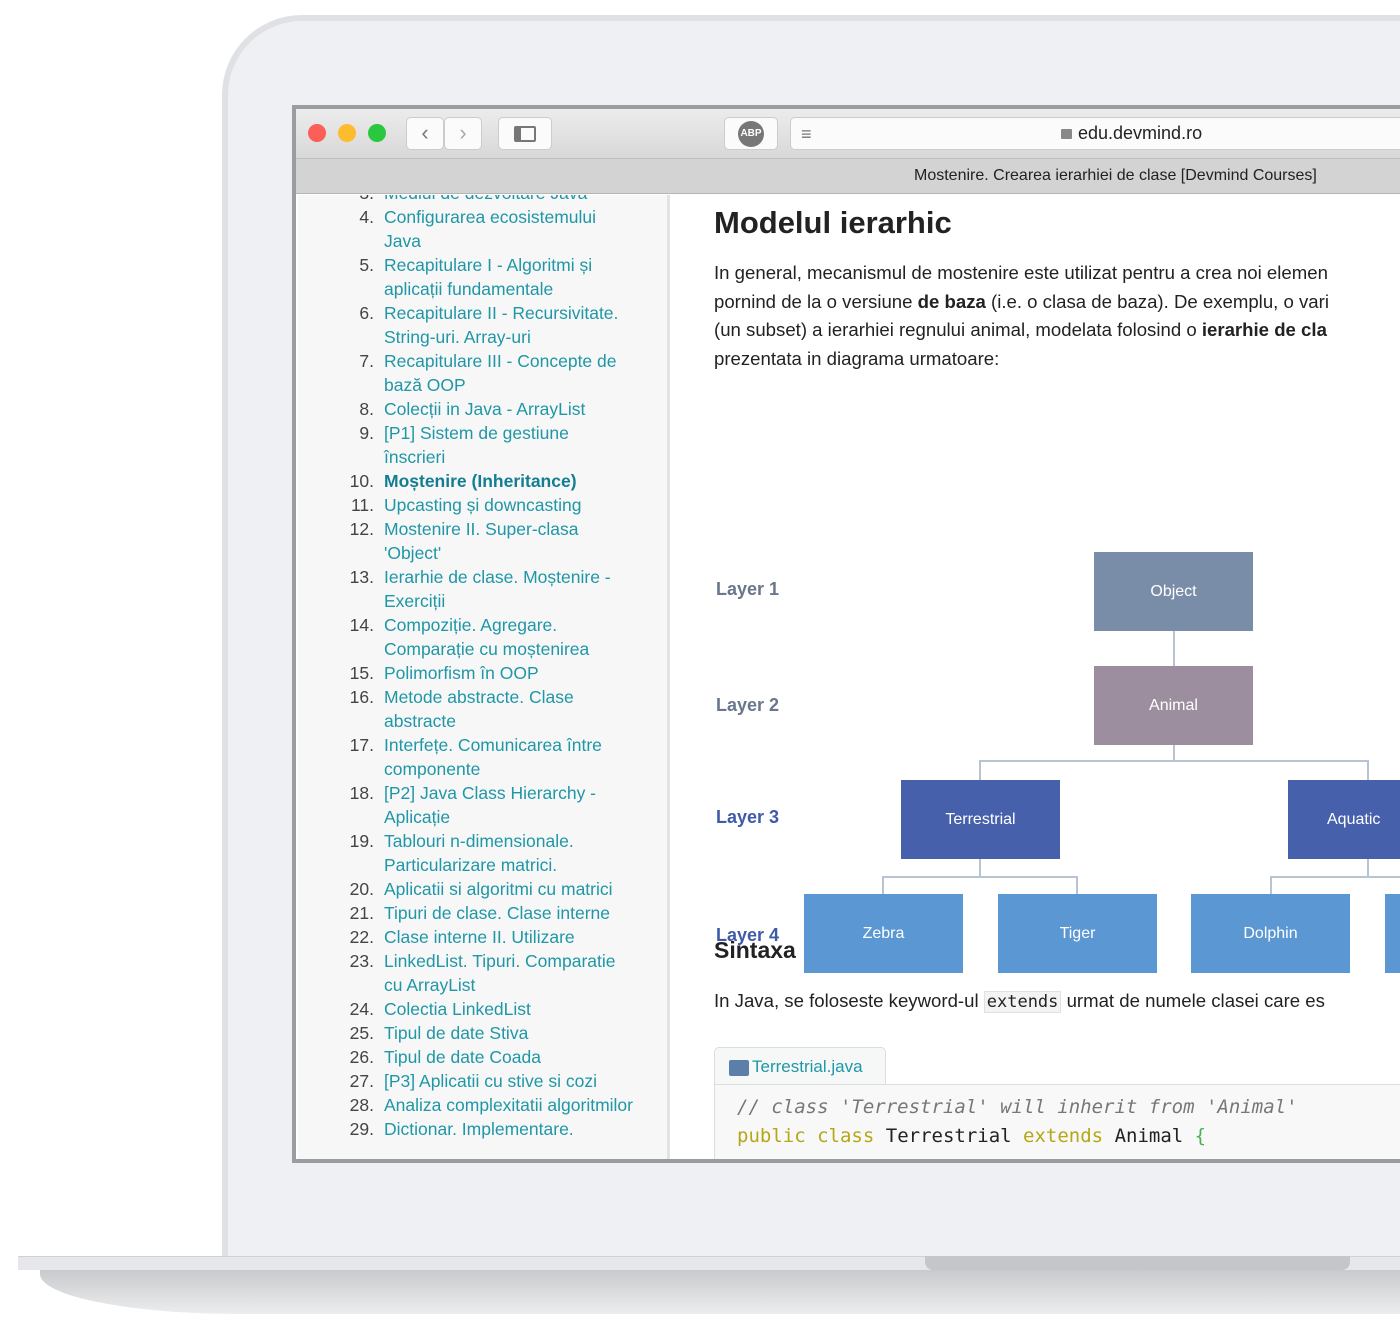  What do you see at coordinates (509, 409) in the screenshot?
I see `item-link: Colecții in Java - ArrayList` at bounding box center [509, 409].